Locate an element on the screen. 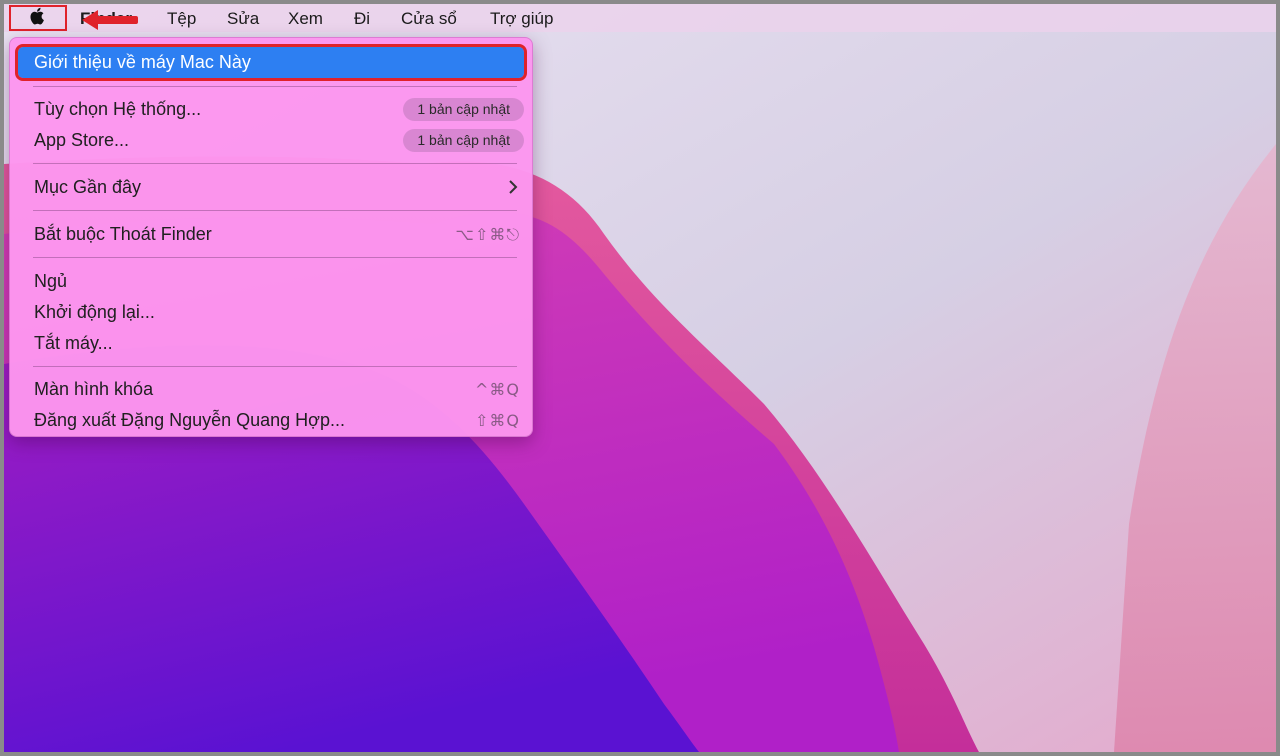 This screenshot has width=1280, height=756. menu-item-force-quit: Bắt buộc Thoát Finder ⌥⇧⌘⎋ is located at coordinates (271, 234).